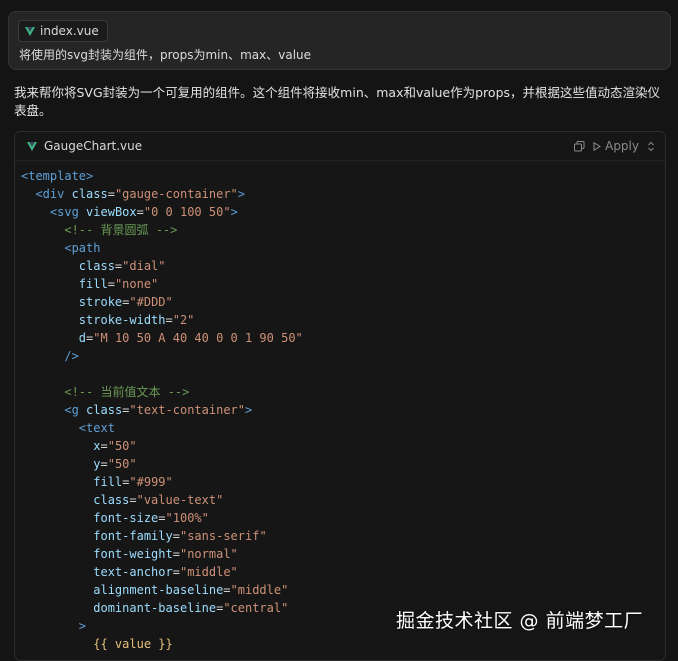  I want to click on chevron-updown-icon, so click(651, 146).